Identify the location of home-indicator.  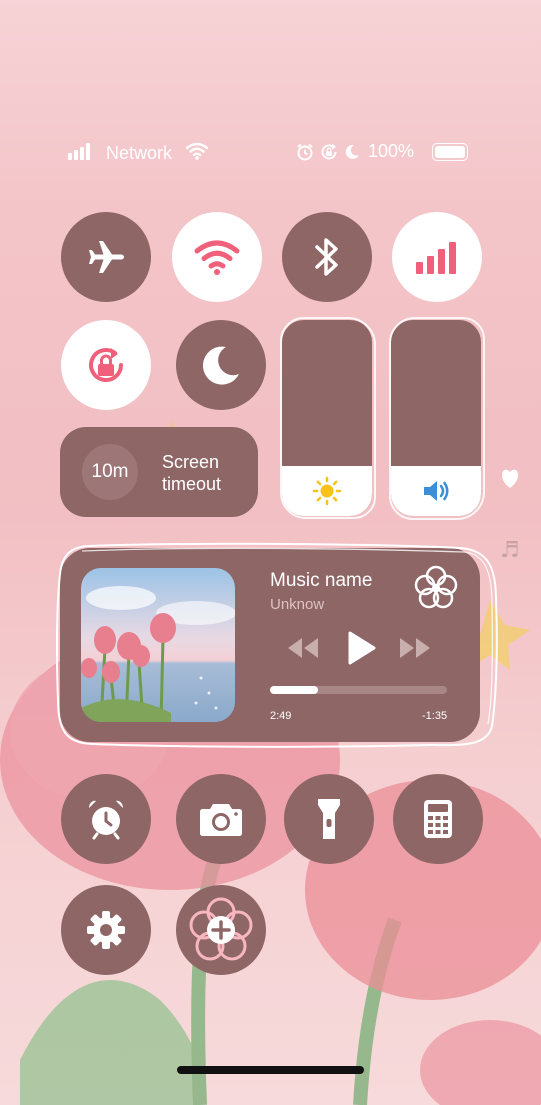
(270, 1070).